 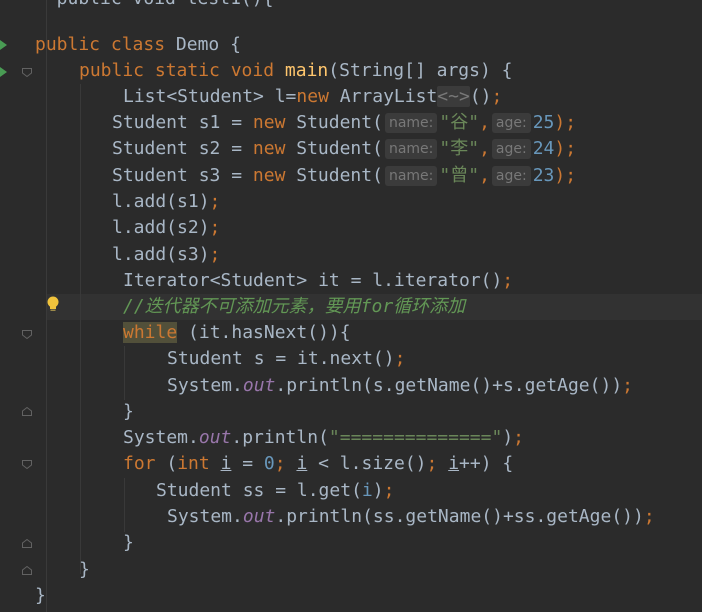 What do you see at coordinates (182, 175) in the screenshot?
I see `code-token: Student s3 =` at bounding box center [182, 175].